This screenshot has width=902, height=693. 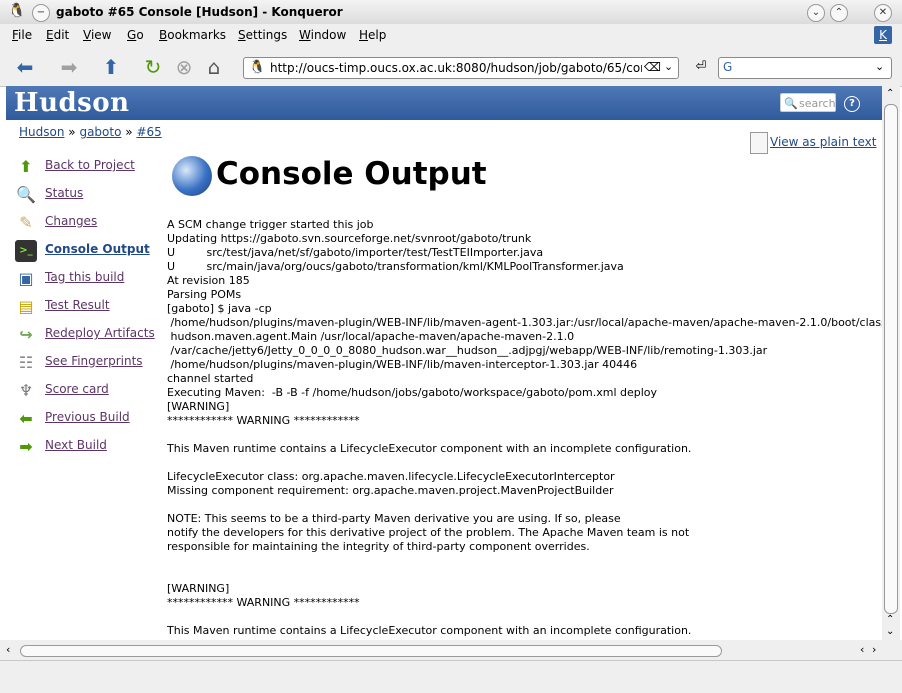 I want to click on search-dropdown-icon: ⌄, so click(x=879, y=66).